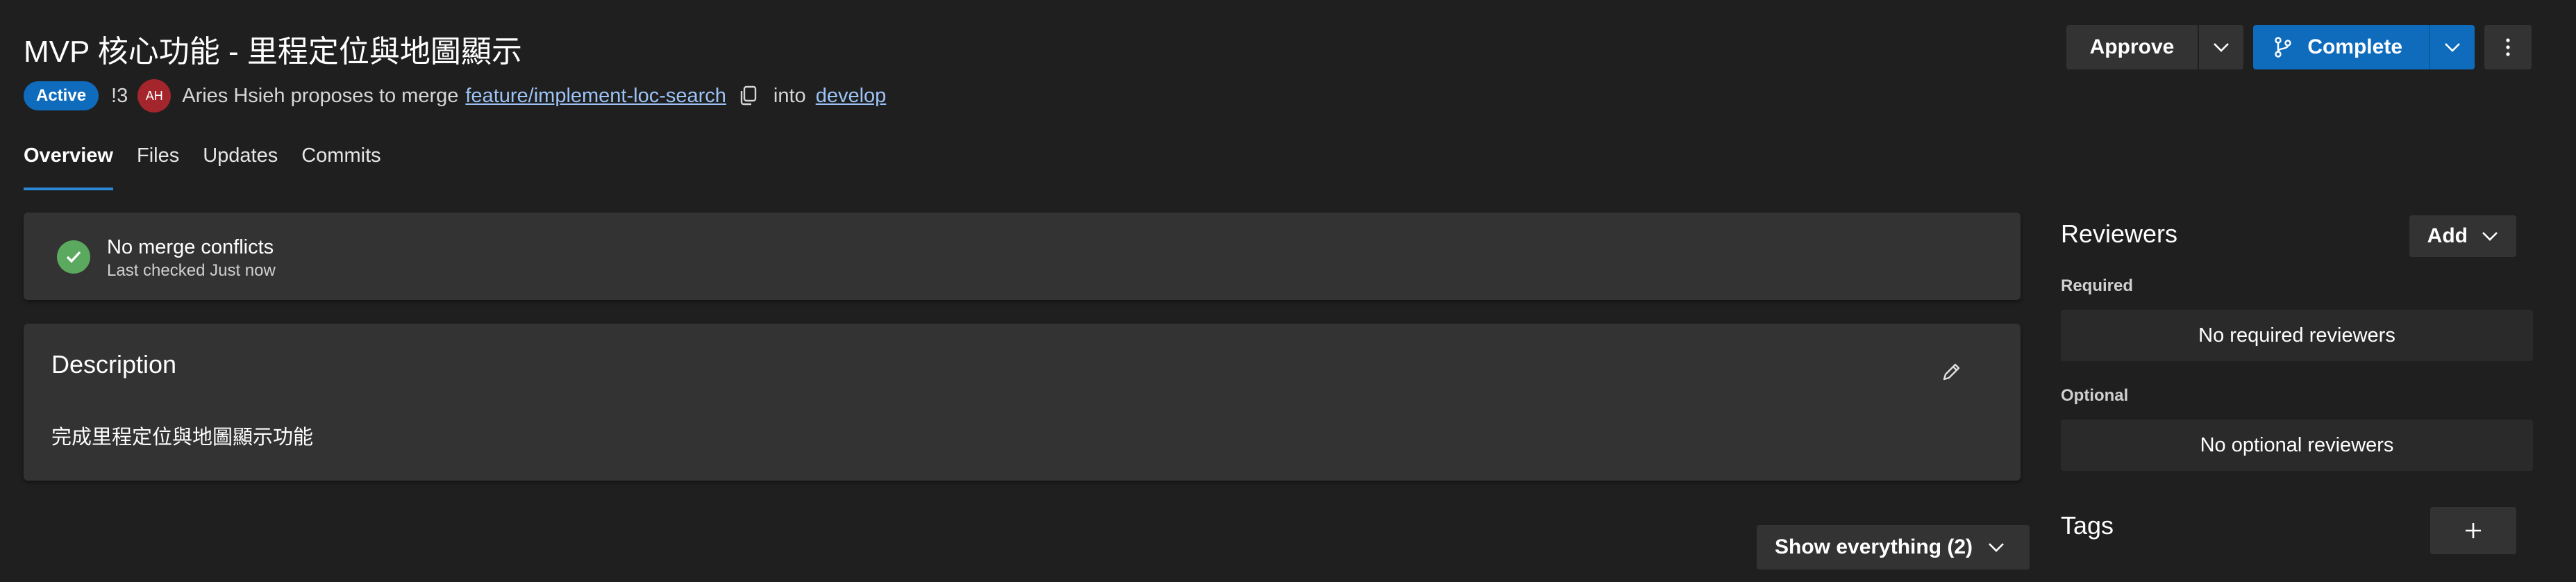 This screenshot has width=2576, height=582. What do you see at coordinates (73, 257) in the screenshot?
I see `check-circle-icon` at bounding box center [73, 257].